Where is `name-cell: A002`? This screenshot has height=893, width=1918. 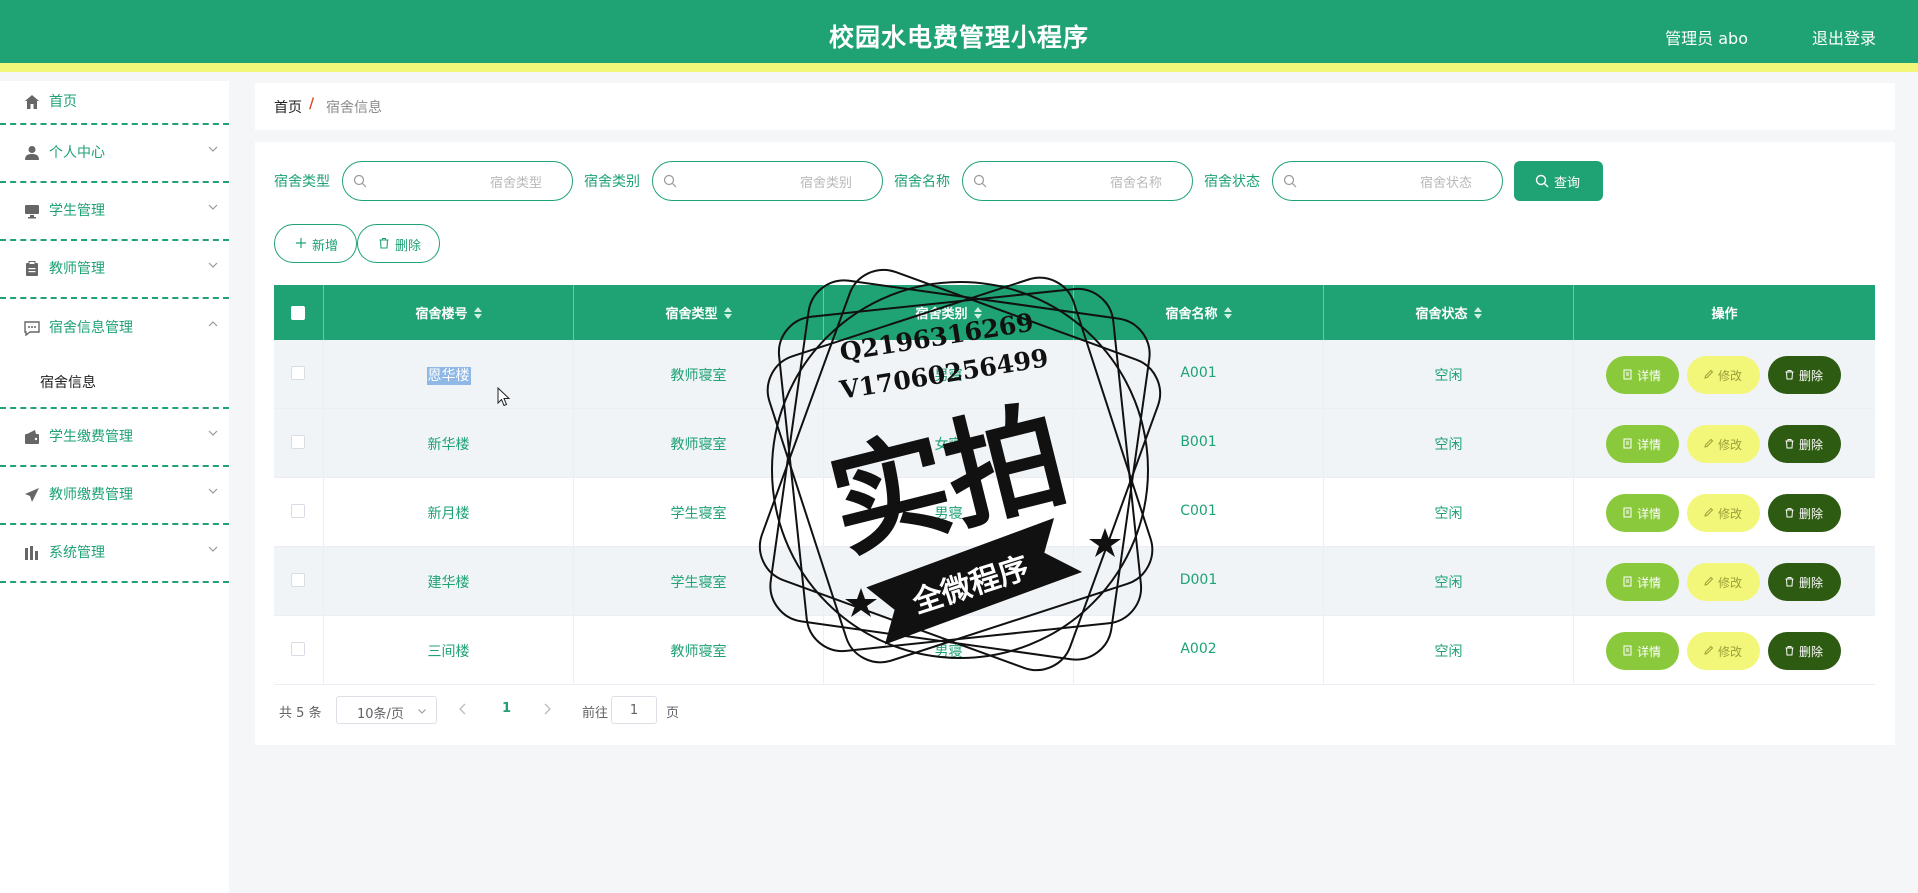 name-cell: A002 is located at coordinates (1199, 650).